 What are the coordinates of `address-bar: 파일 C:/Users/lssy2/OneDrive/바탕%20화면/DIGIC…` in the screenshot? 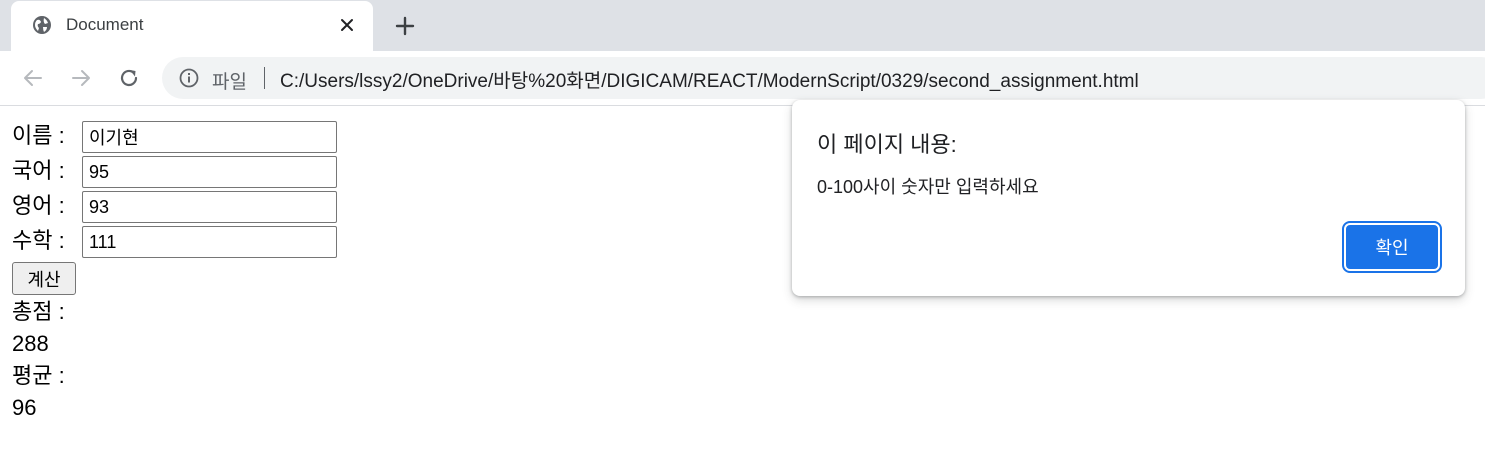 It's located at (823, 78).